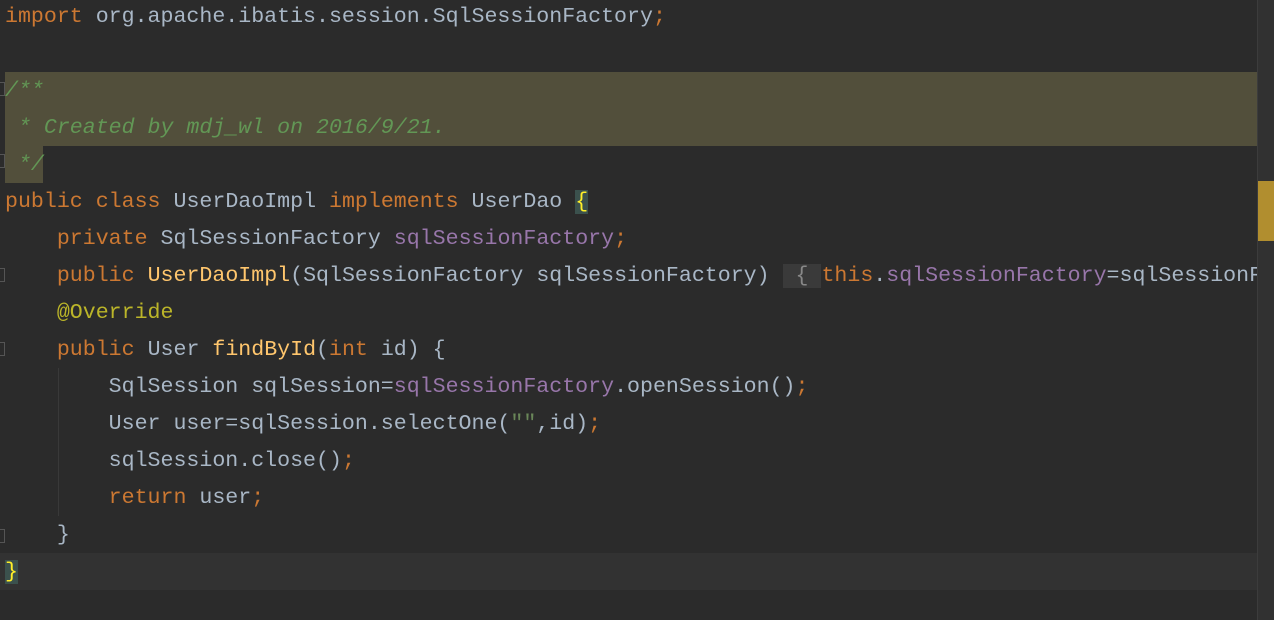  What do you see at coordinates (634, 424) in the screenshot?
I see `code-line: User user=sqlSession.selectOne("",id);` at bounding box center [634, 424].